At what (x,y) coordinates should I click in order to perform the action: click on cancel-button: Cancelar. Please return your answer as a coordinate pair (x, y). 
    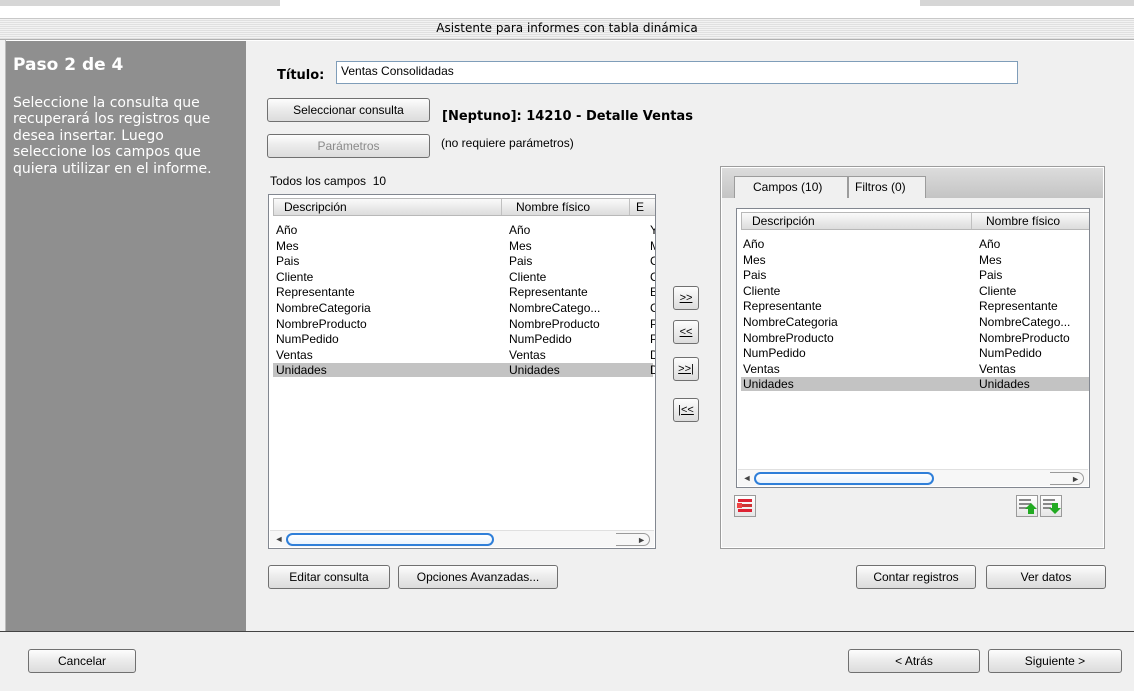
    Looking at the image, I should click on (82, 661).